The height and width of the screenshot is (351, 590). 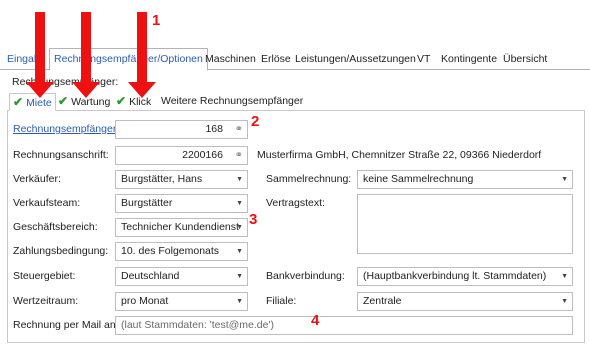 I want to click on rechnungsempfaenger-field: 168 ⚭, so click(x=181, y=129).